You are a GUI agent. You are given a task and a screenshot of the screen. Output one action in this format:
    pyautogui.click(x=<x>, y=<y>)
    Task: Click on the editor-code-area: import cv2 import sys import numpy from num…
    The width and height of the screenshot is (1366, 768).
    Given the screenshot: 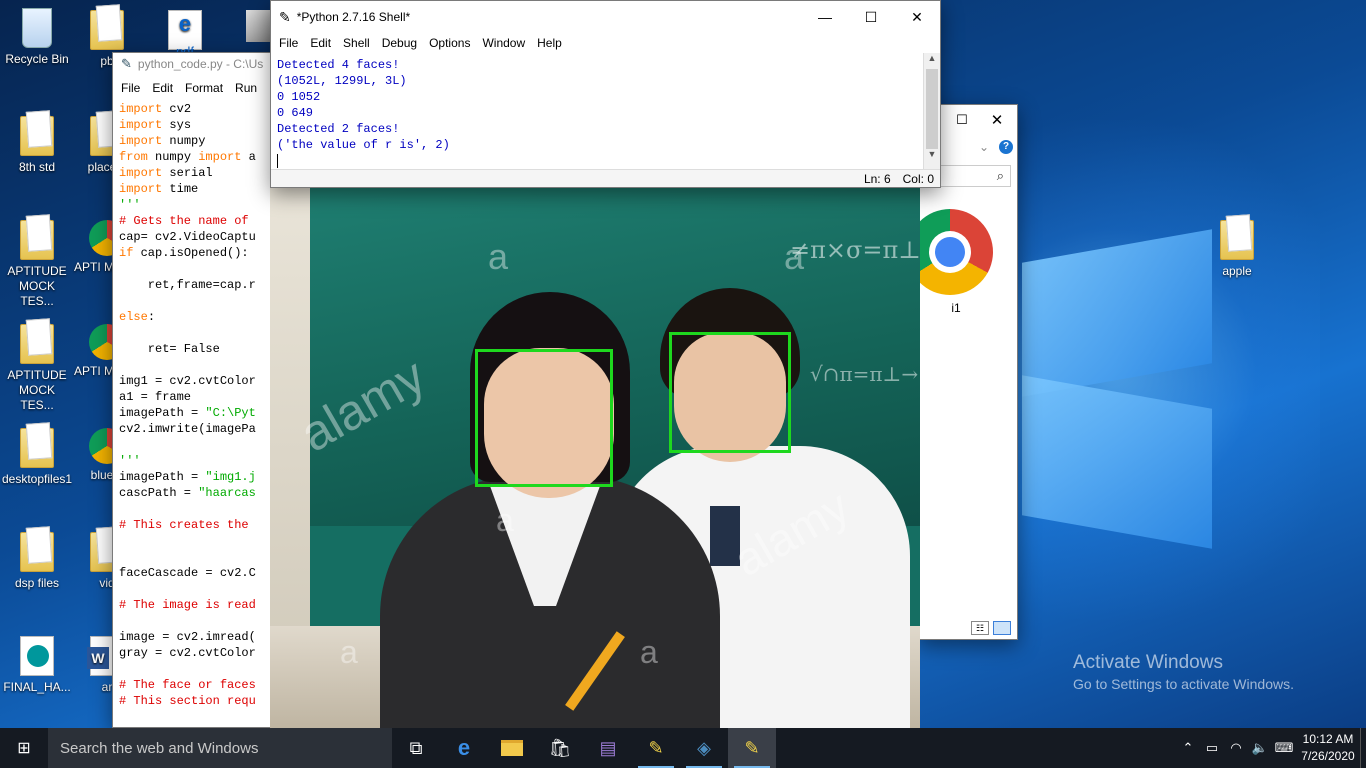 What is the action you would take?
    pyautogui.click(x=202, y=405)
    